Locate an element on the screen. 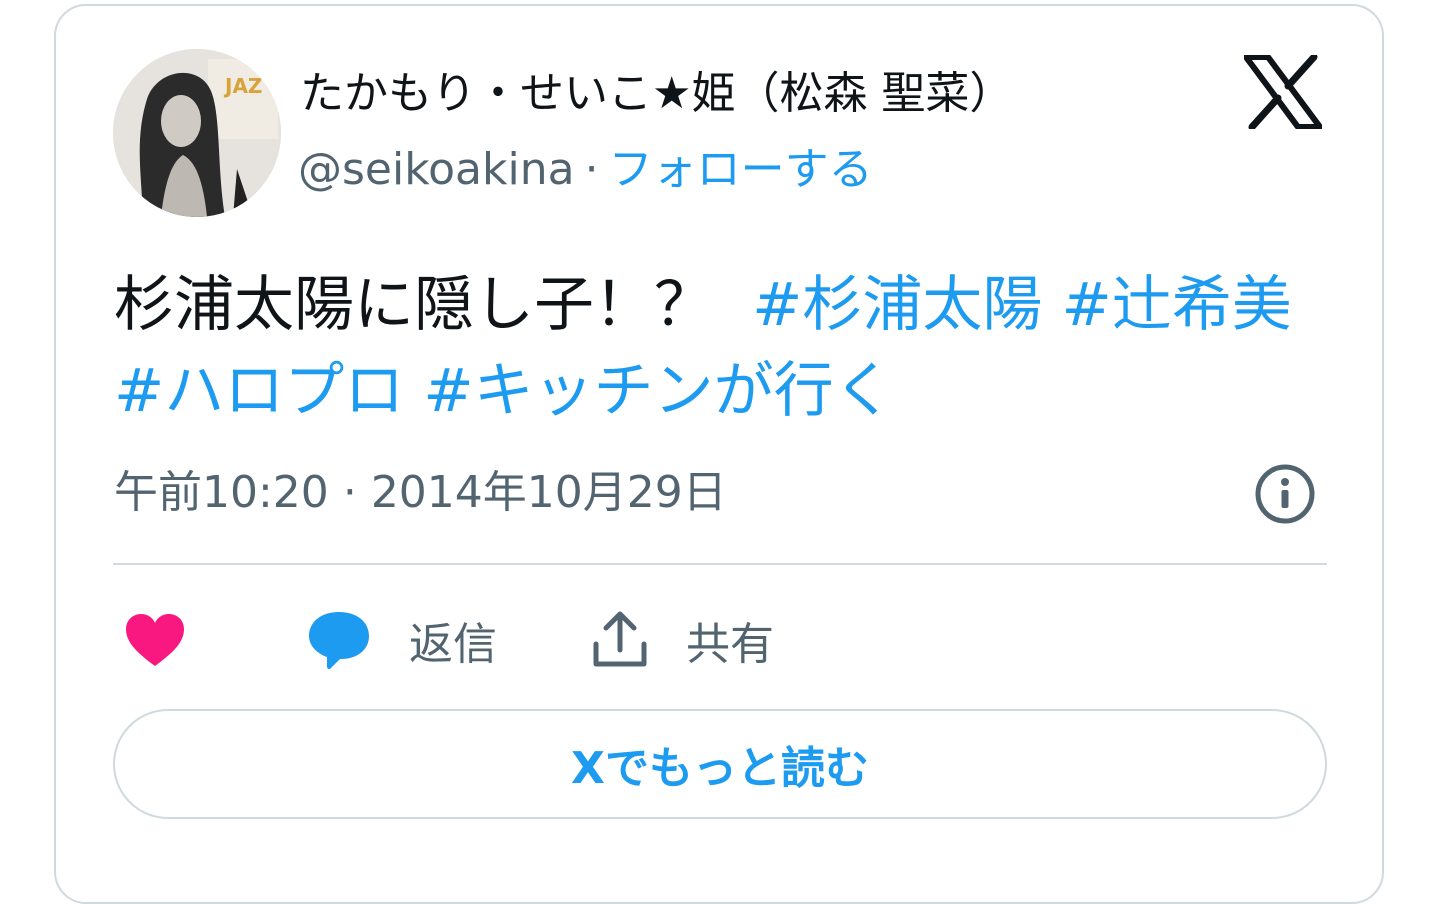 This screenshot has height=904, width=1440. info-icon is located at coordinates (1285, 494).